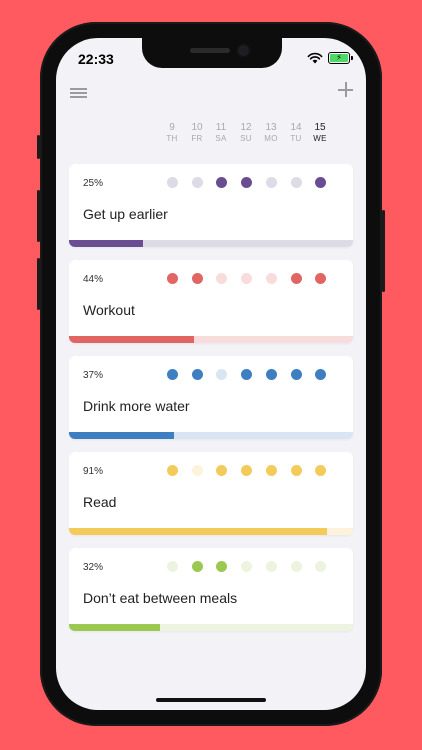 The image size is (422, 750). I want to click on habit-card: 37% Drink more water, so click(211, 397).